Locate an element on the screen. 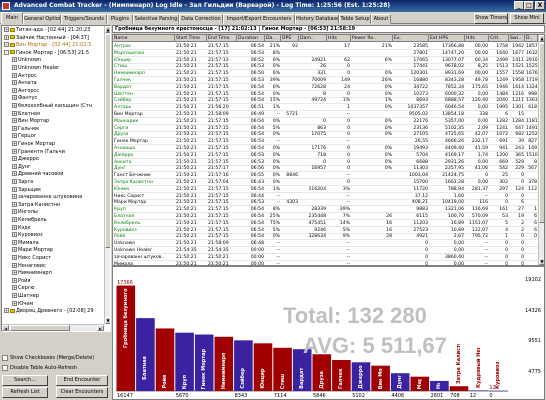  tree-combatant-node: + Ангорсс is located at coordinates (25, 91).